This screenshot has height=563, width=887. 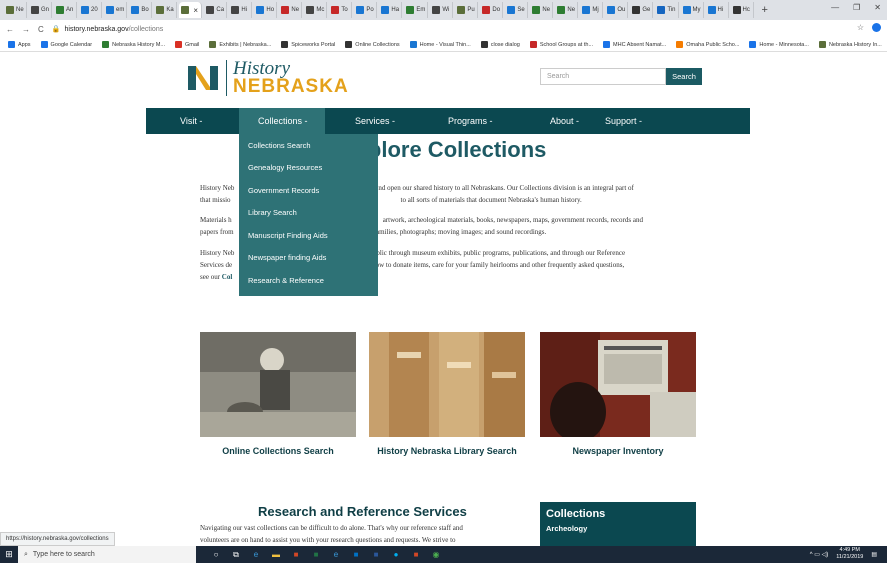 What do you see at coordinates (146, 29) in the screenshot?
I see `url-path: /collections` at bounding box center [146, 29].